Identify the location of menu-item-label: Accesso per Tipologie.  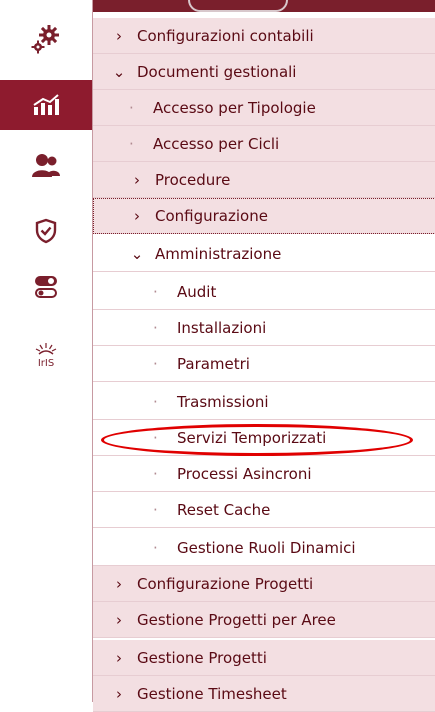
(234, 107).